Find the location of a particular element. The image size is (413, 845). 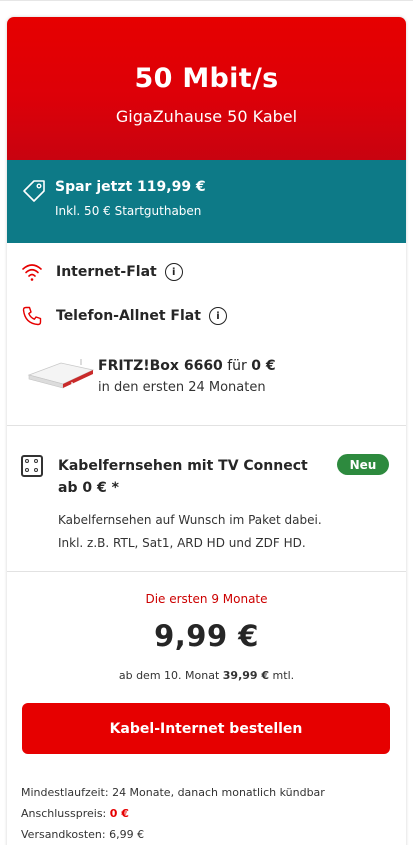

router-offer: FRITZ!Box 6660 für 0 € is located at coordinates (187, 366).